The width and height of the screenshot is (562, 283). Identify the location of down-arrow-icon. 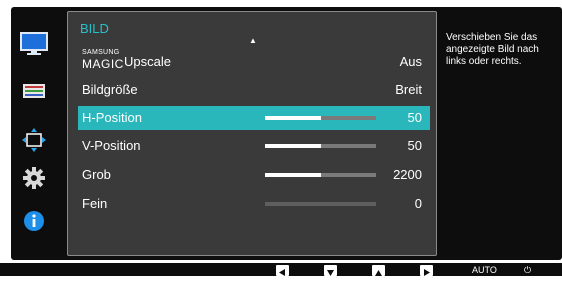
(330, 270).